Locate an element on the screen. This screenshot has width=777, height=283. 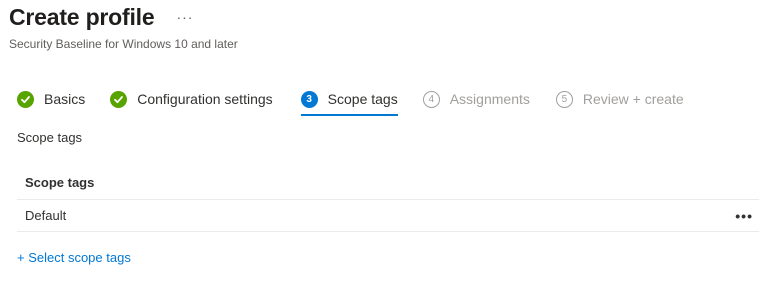
step-label: Scope tags is located at coordinates (362, 99).